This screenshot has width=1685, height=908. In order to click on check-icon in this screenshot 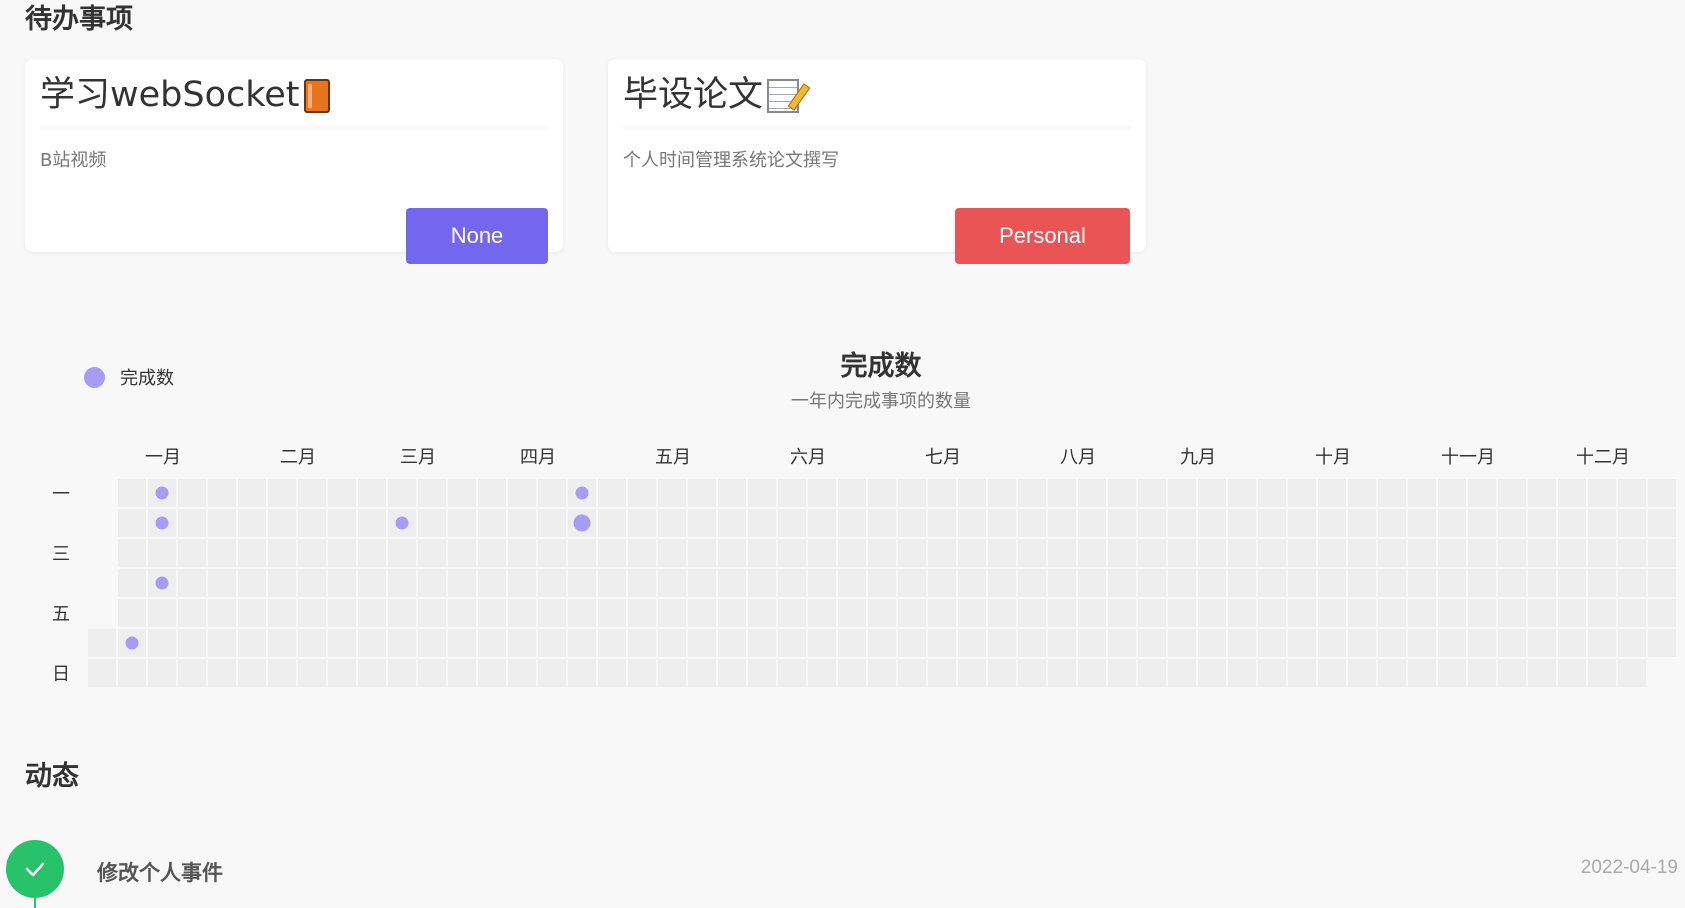, I will do `click(35, 869)`.